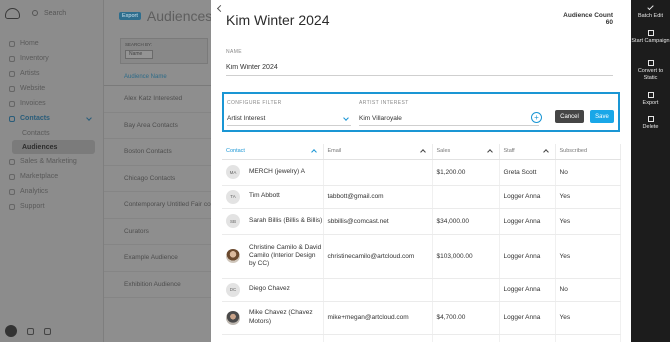 This screenshot has width=670, height=342. What do you see at coordinates (527, 172) in the screenshot?
I see `contact-staff: Greta Scott` at bounding box center [527, 172].